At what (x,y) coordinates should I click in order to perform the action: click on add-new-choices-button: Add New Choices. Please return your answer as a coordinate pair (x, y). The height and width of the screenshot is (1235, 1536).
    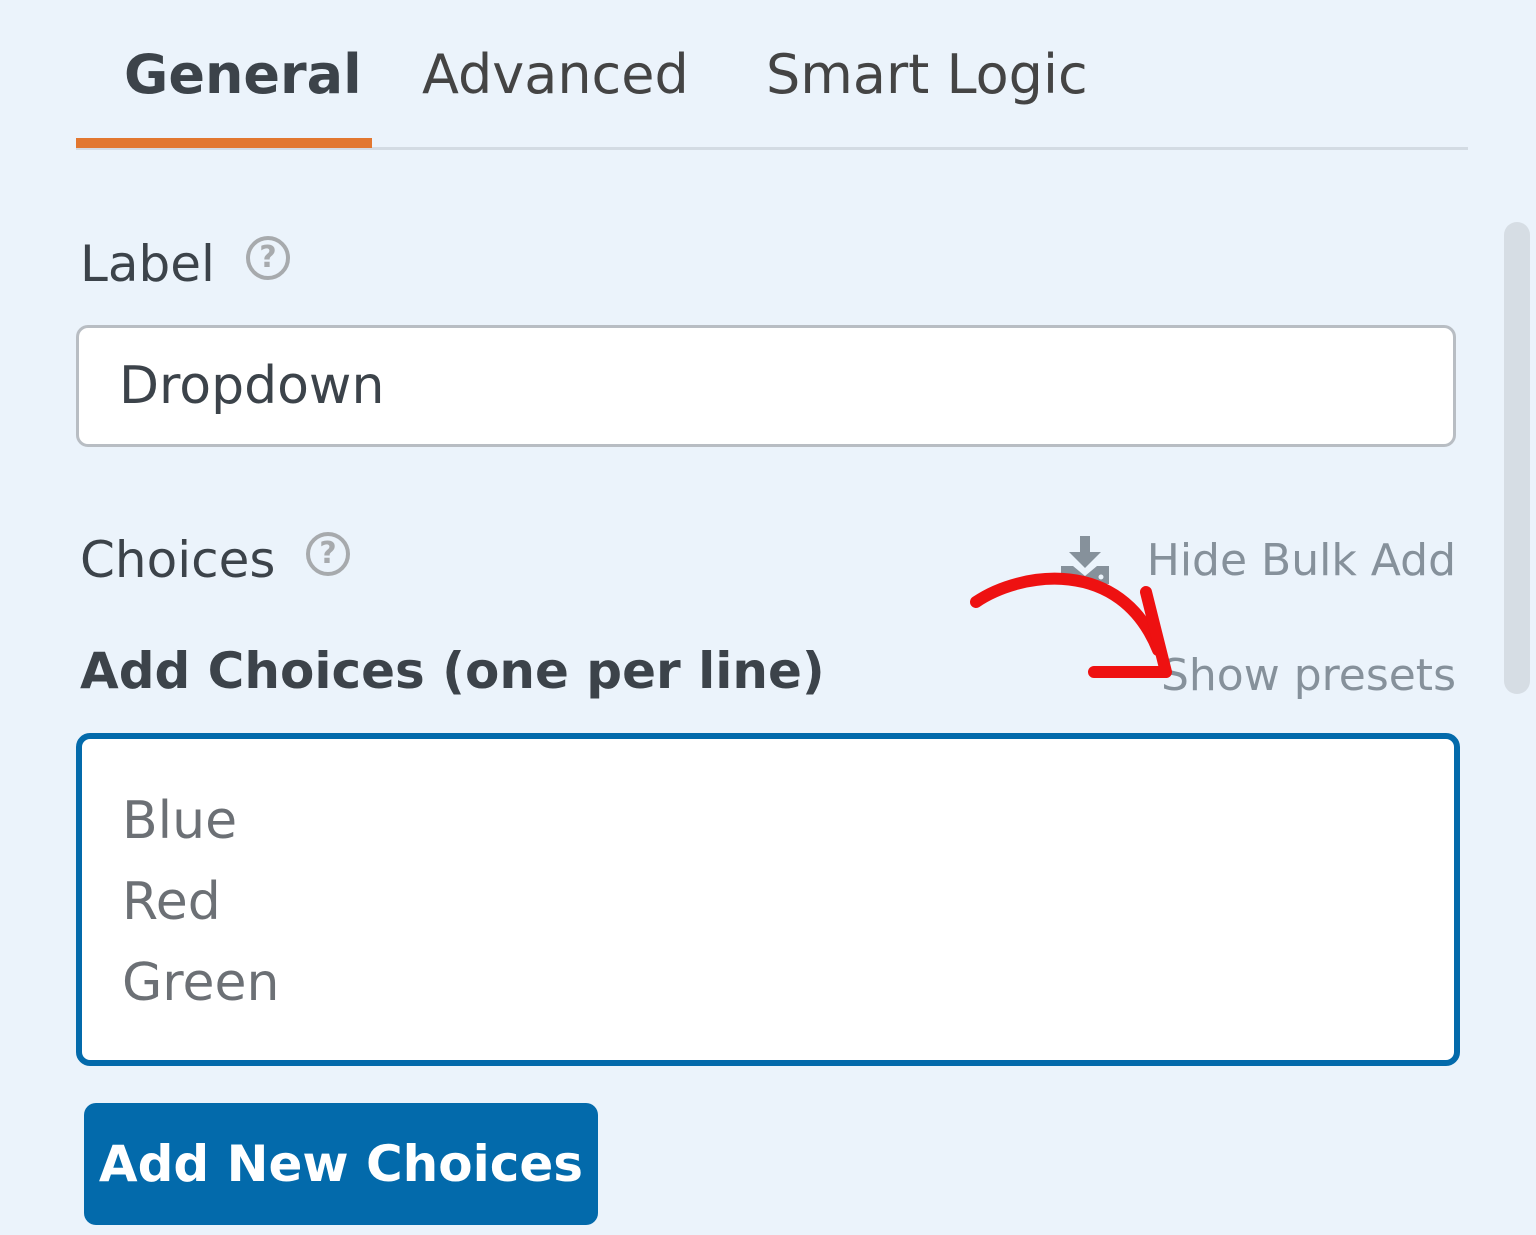
    Looking at the image, I should click on (341, 1164).